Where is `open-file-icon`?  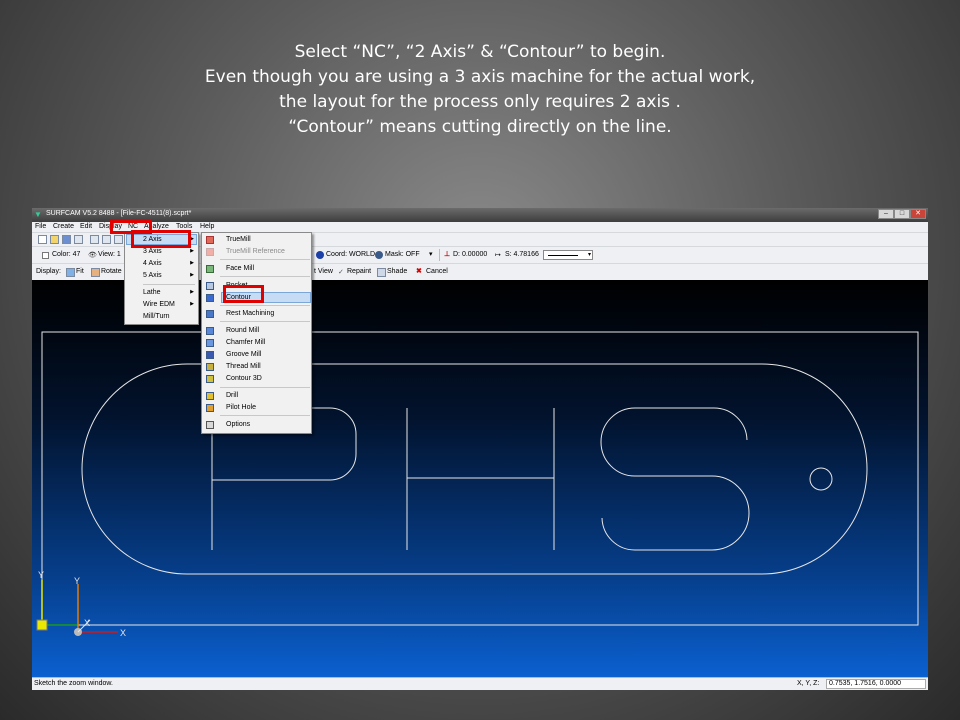
open-file-icon is located at coordinates (54, 239).